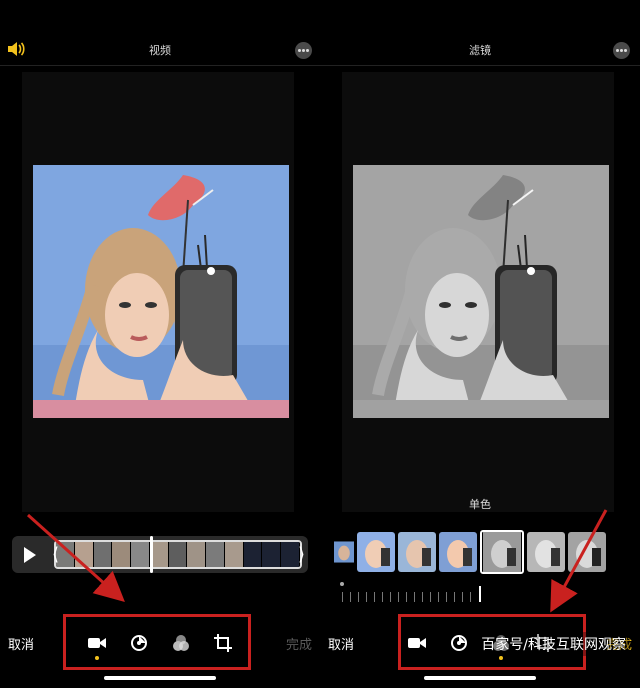  Describe the element at coordinates (151, 554) in the screenshot. I see `playhead` at that location.